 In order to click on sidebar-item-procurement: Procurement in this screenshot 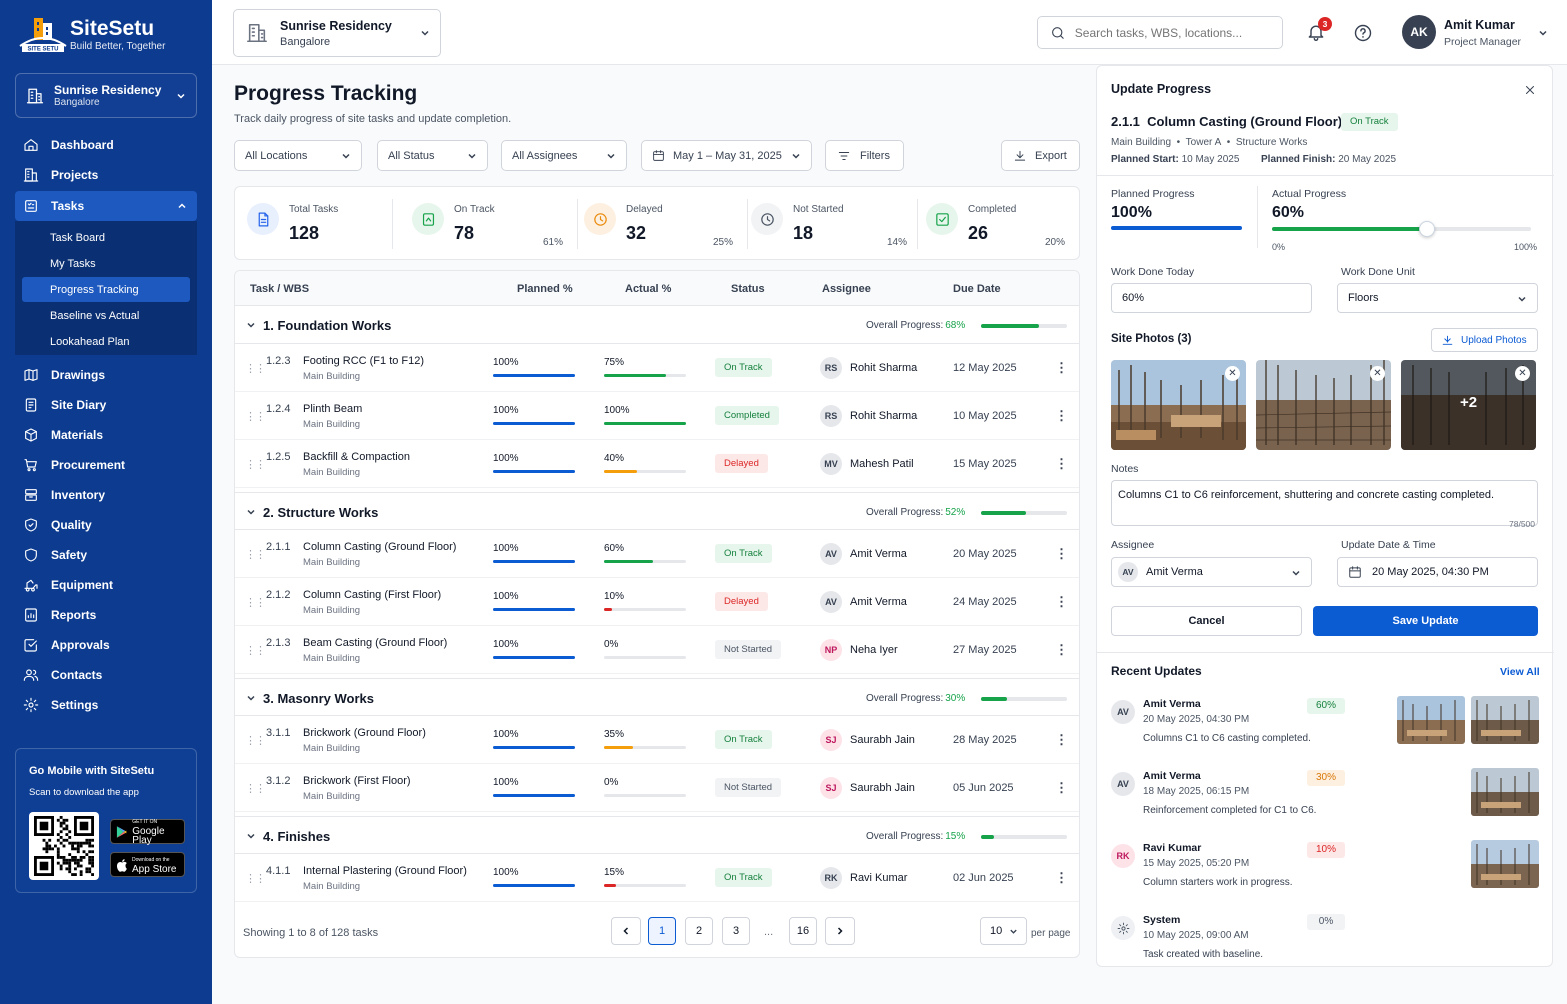, I will do `click(106, 465)`.